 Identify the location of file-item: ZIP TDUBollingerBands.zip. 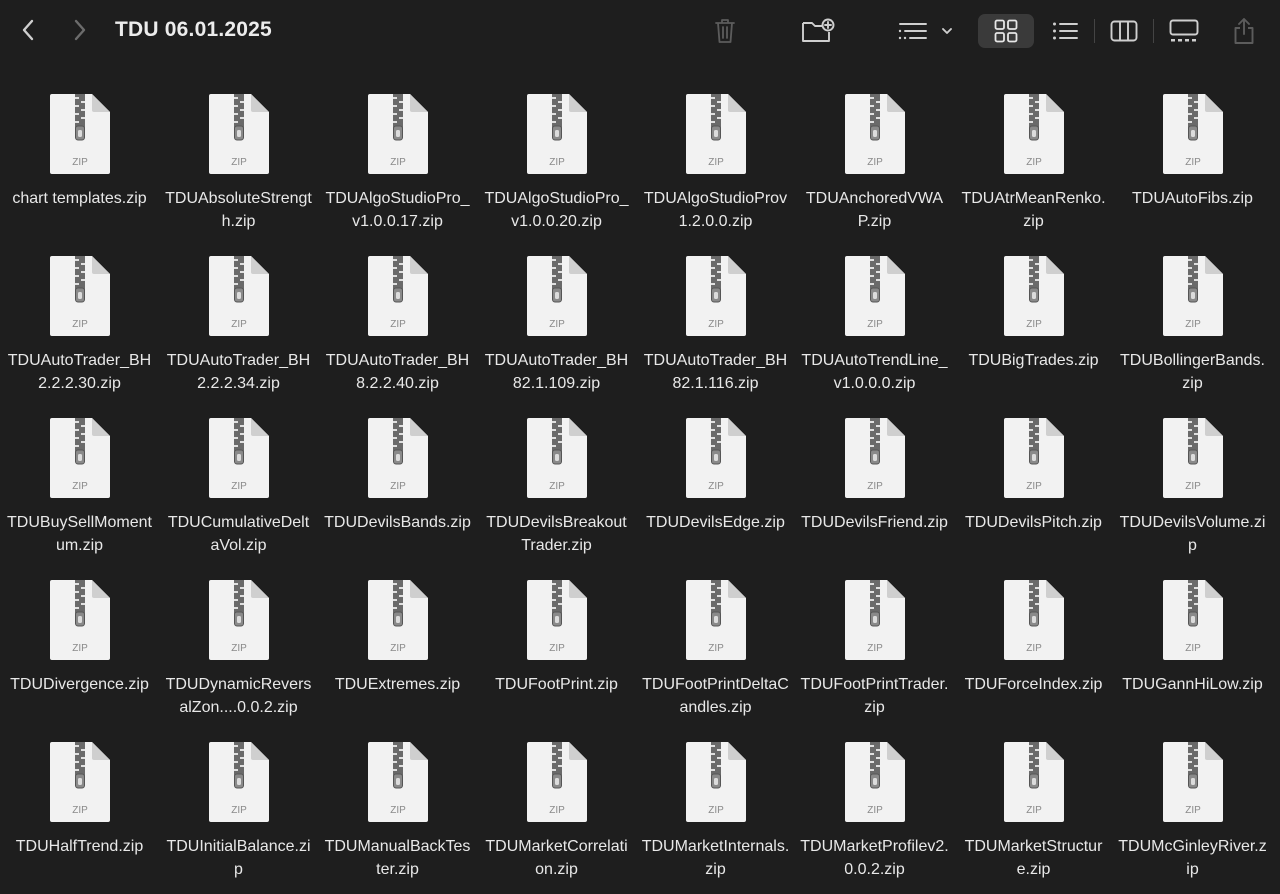
(1192, 325).